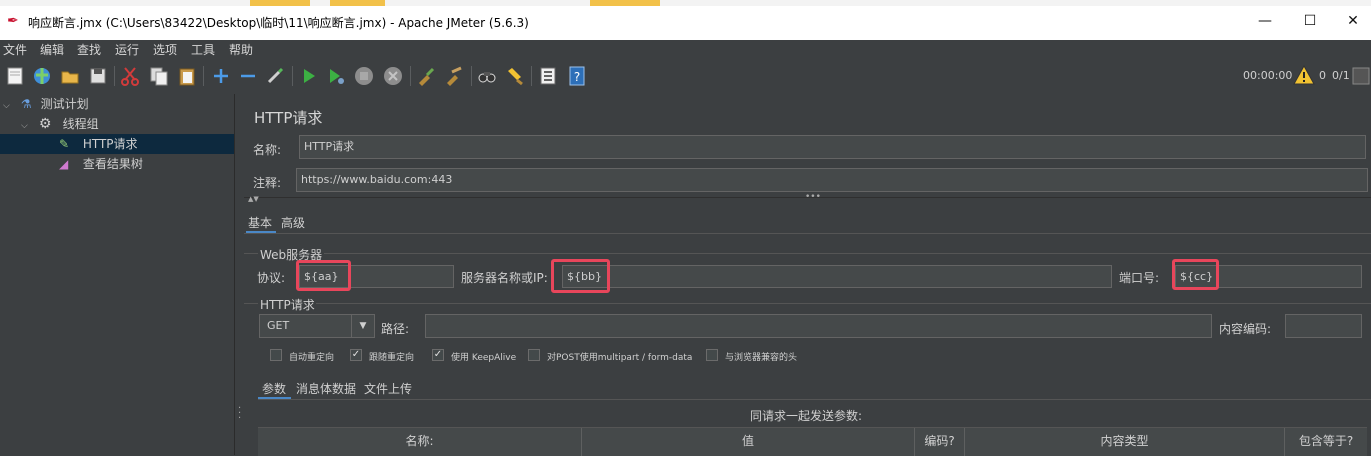 The height and width of the screenshot is (456, 1371). What do you see at coordinates (420, 442) in the screenshot?
I see `column-header-name: 名称:` at bounding box center [420, 442].